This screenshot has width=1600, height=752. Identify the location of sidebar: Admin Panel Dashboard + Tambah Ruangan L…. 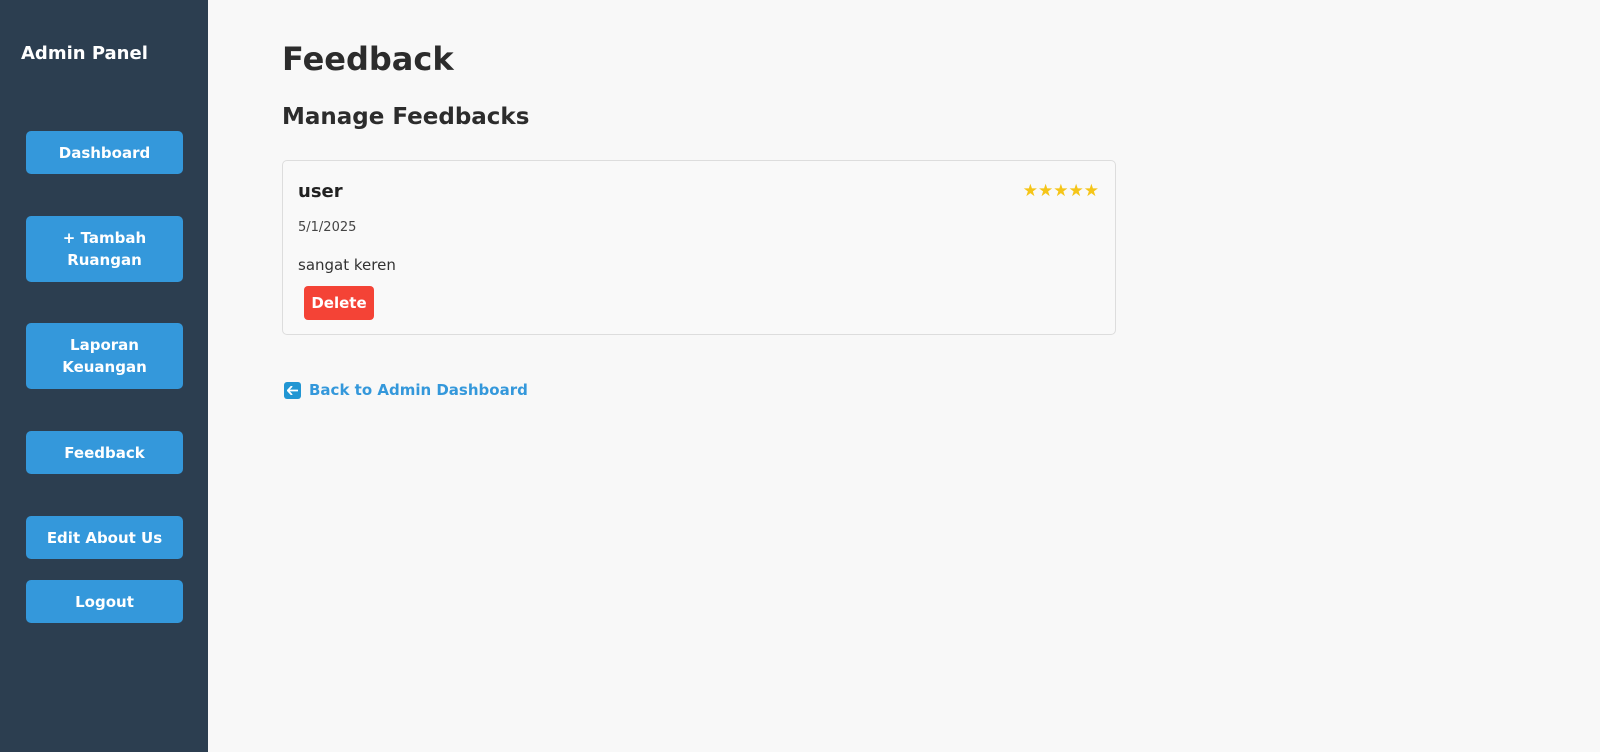
(104, 376).